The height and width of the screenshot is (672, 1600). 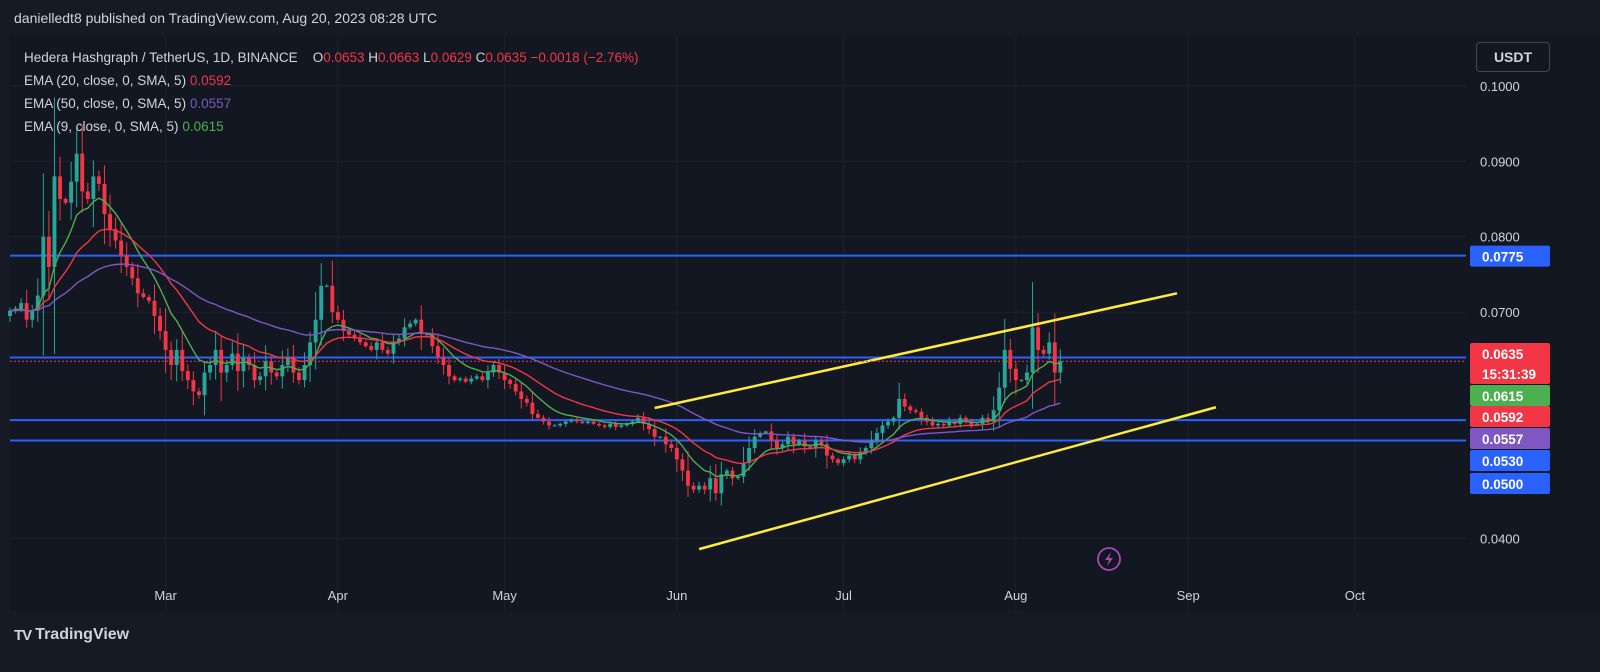 I want to click on channel-lower-line, so click(x=957, y=478).